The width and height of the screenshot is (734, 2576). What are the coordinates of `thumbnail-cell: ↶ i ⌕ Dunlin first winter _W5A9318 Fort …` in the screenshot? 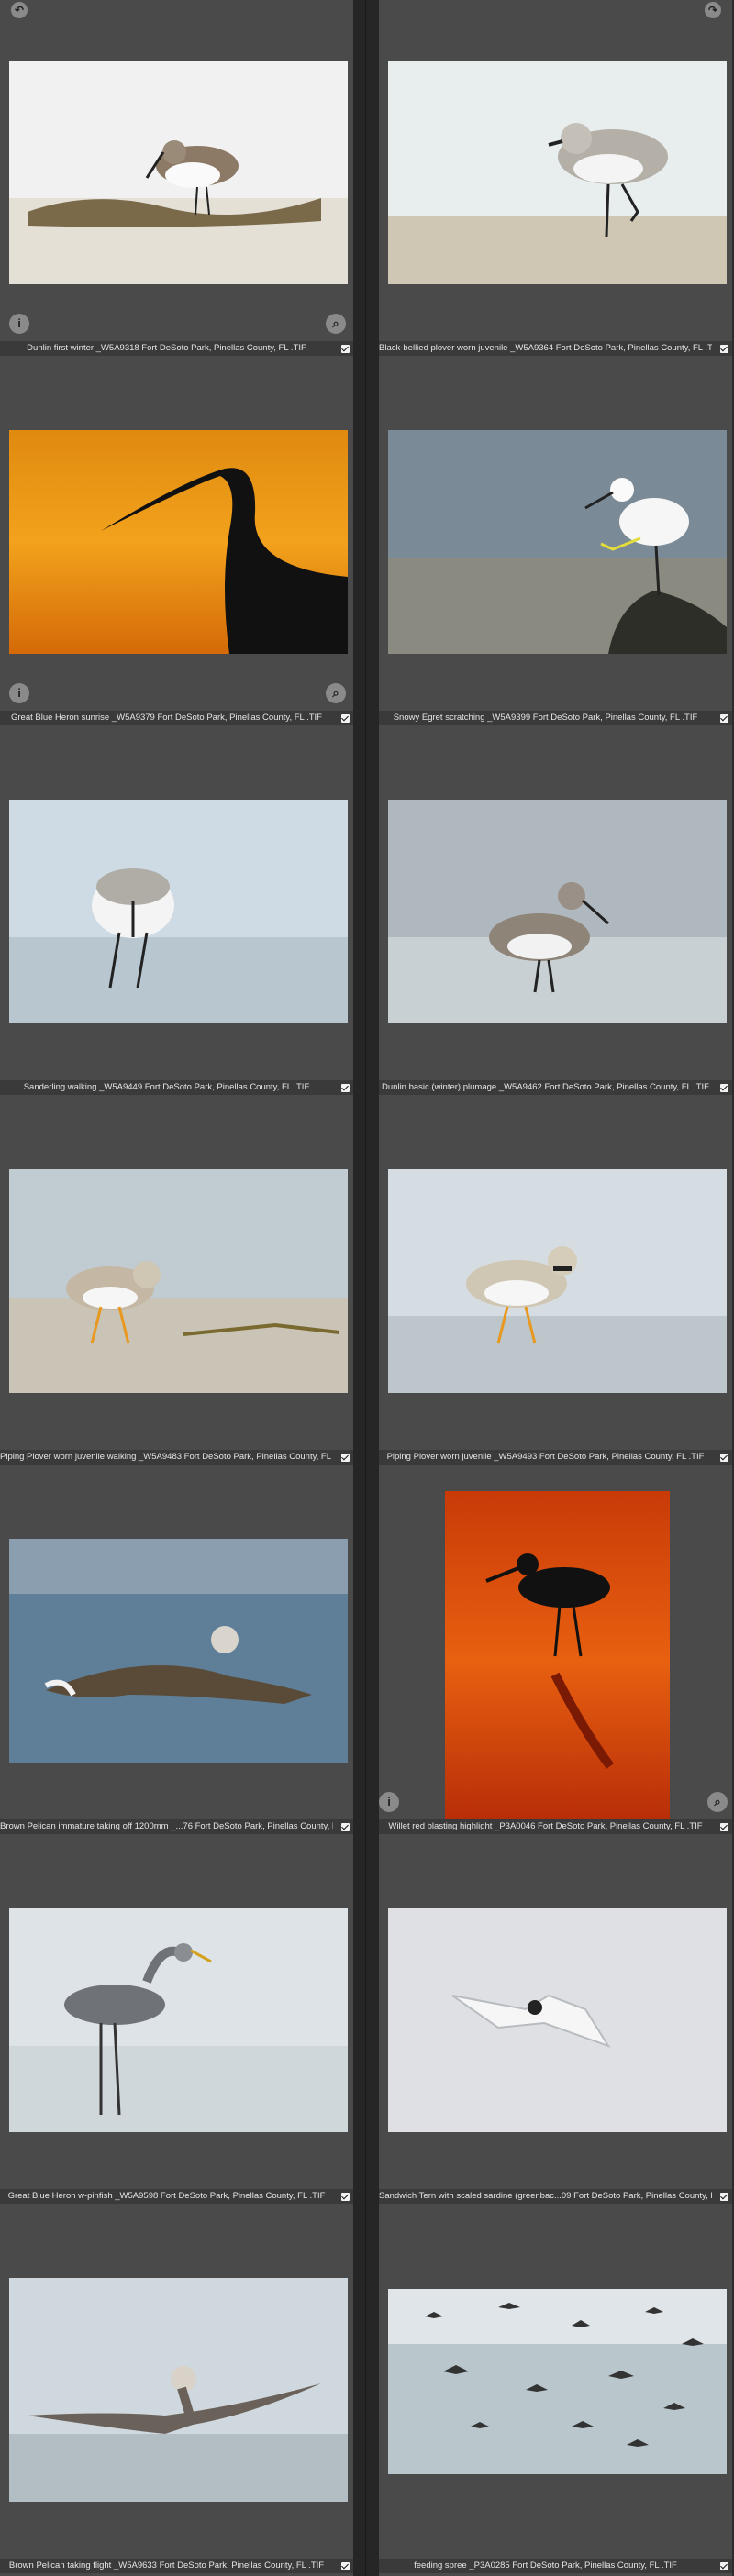 It's located at (176, 185).